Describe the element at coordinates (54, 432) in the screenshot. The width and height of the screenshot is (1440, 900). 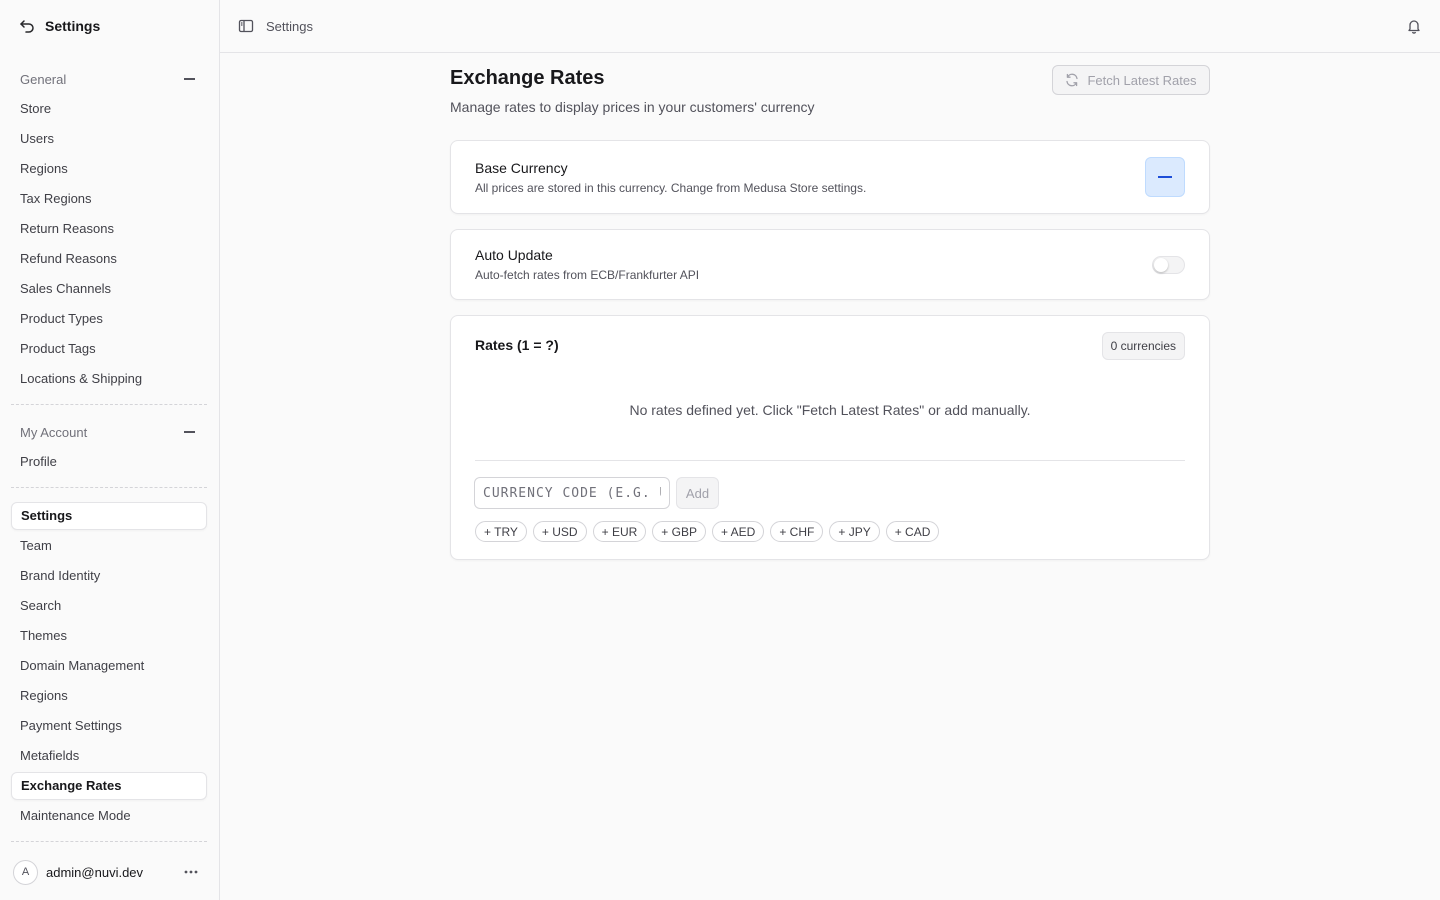
I see `section-my-account-label: My Account` at that location.